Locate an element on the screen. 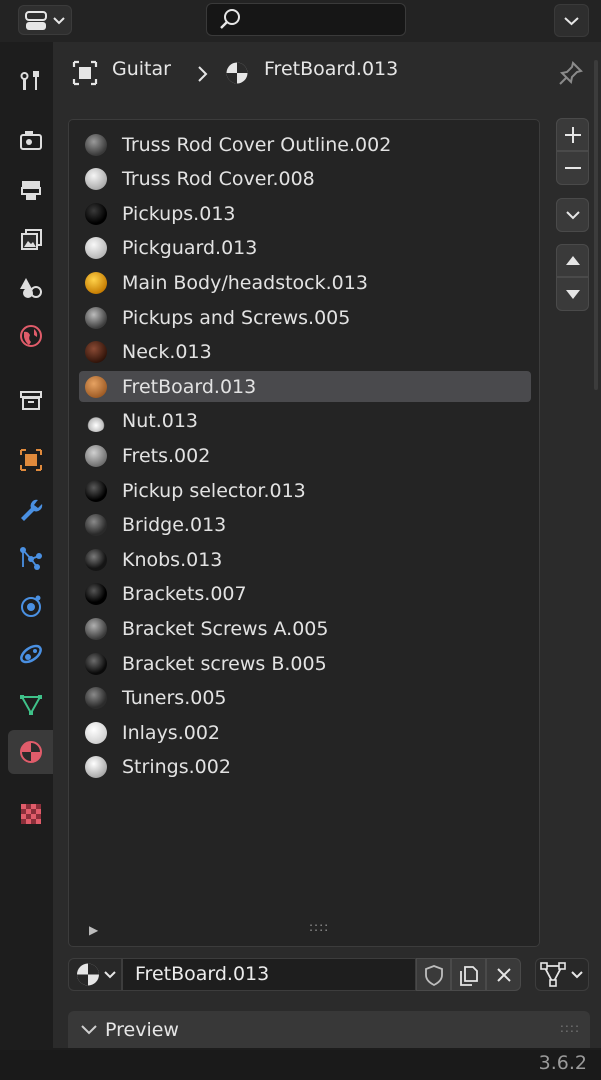 The width and height of the screenshot is (601, 1080). material-slot-row: Nut.013 is located at coordinates (305, 421).